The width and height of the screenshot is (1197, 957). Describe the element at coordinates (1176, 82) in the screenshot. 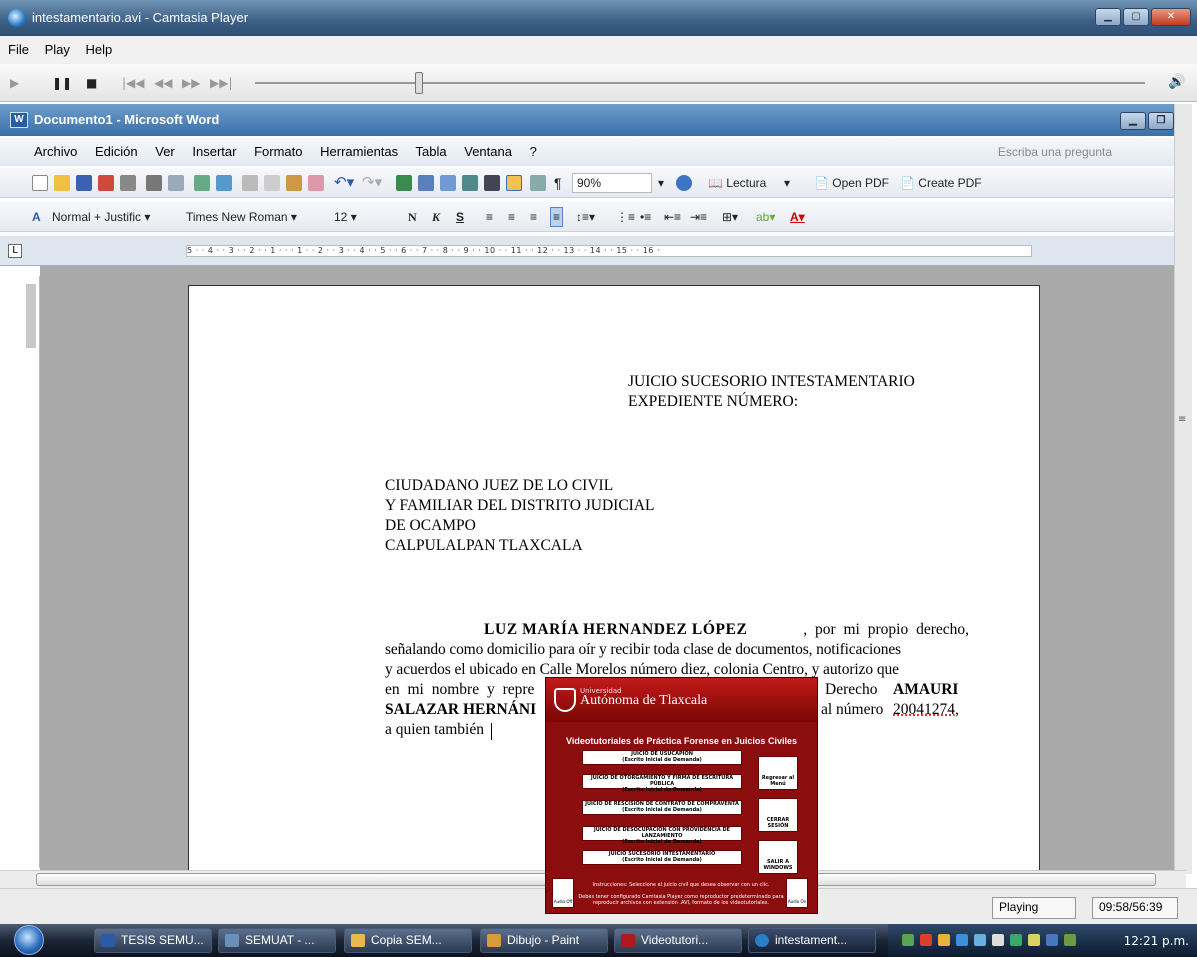

I see `volume-icon: 🔊` at that location.